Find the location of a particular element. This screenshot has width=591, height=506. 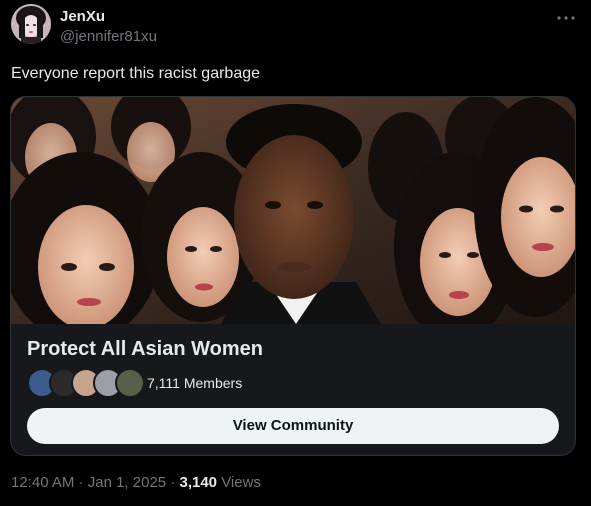

more-horizontal-icon is located at coordinates (566, 18).